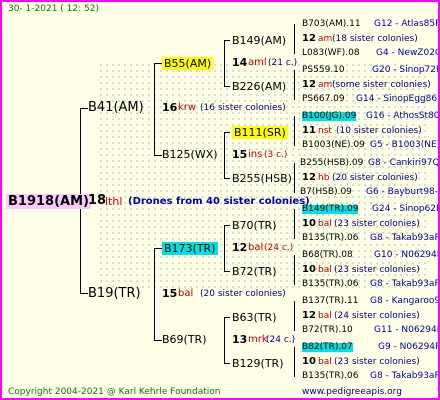  Describe the element at coordinates (377, 316) in the screenshot. I see `gen4-drone-note: (24 sister colonies)` at that location.